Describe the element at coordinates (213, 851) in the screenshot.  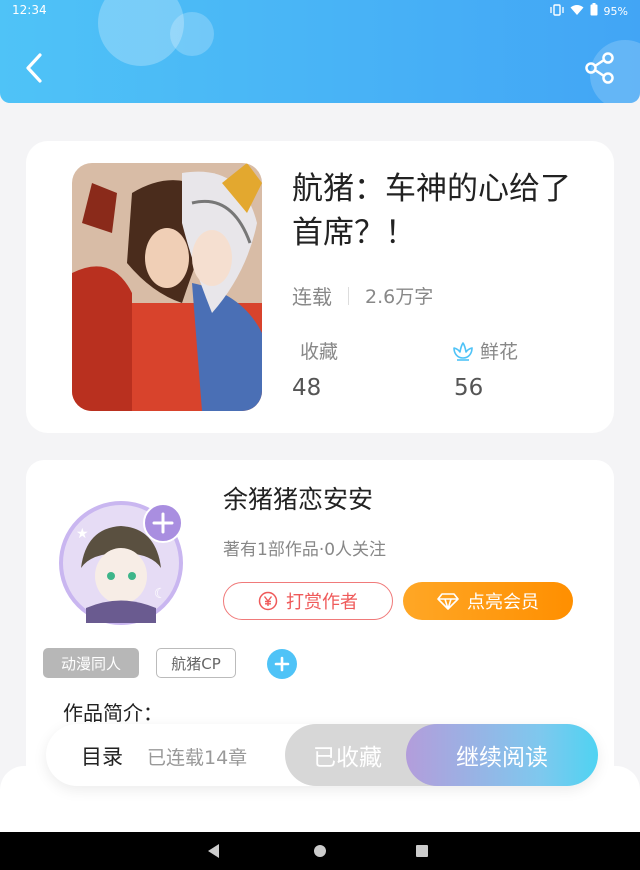
I see `nav-back-icon` at that location.